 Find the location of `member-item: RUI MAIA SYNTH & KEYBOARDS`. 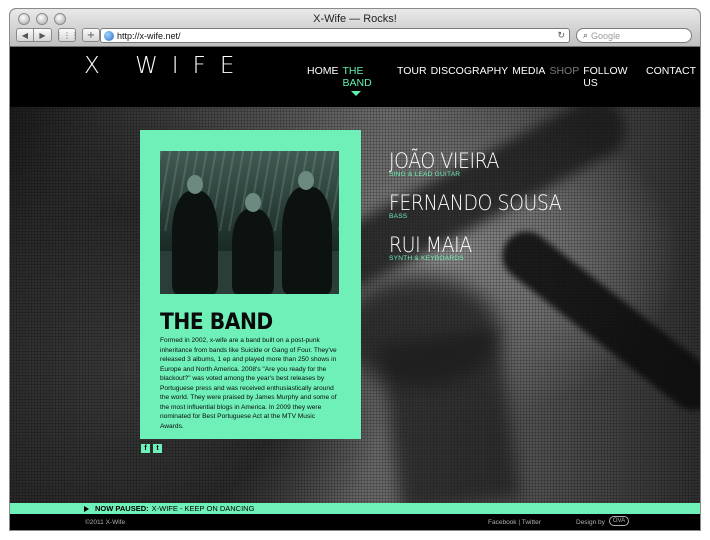

member-item: RUI MAIA SYNTH & KEYBOARDS is located at coordinates (435, 247).